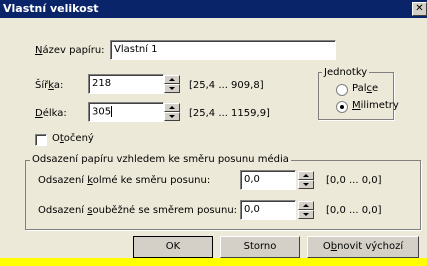 This screenshot has width=427, height=266. What do you see at coordinates (306, 184) in the screenshot?
I see `perpendicular-down-arrow-icon` at bounding box center [306, 184].